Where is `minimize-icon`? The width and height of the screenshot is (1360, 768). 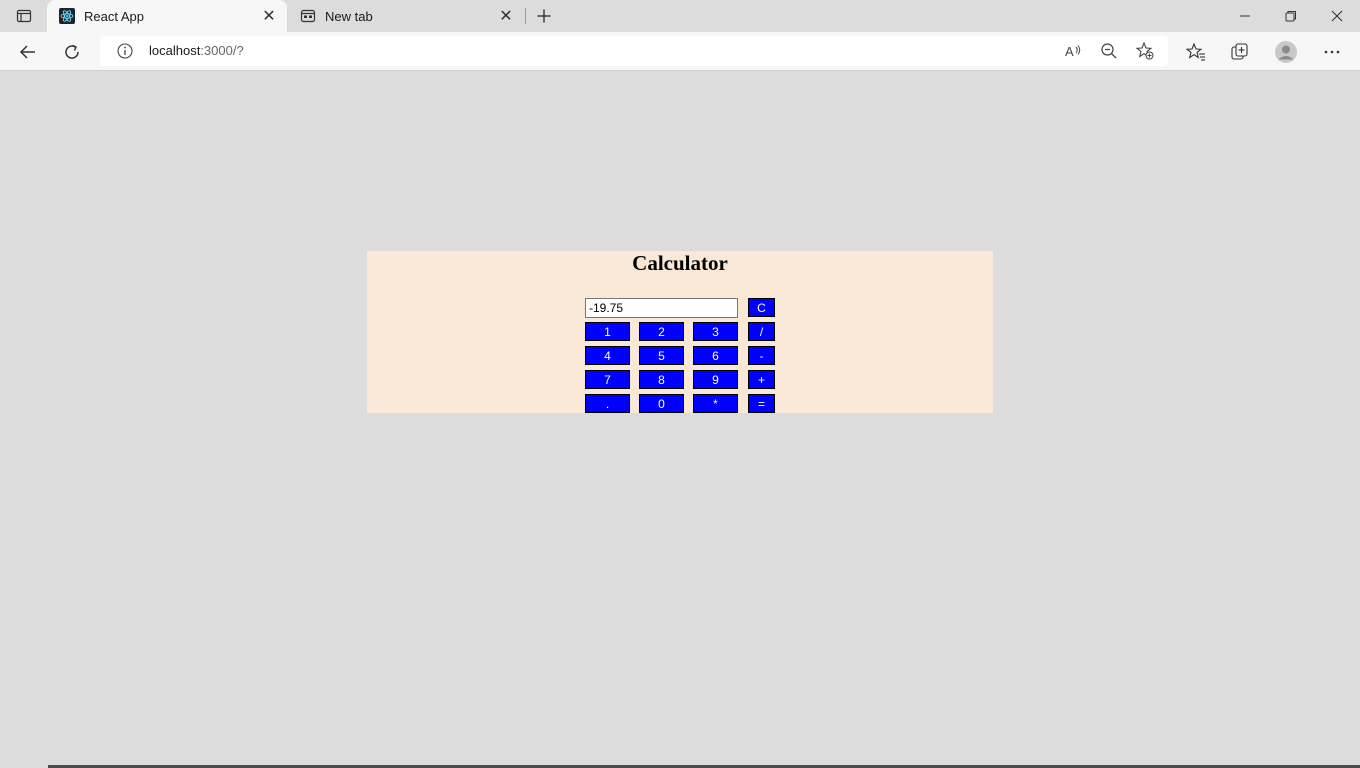 minimize-icon is located at coordinates (1245, 16).